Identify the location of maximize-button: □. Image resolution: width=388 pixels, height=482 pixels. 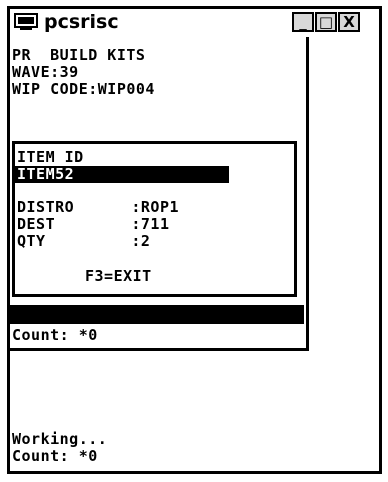
(326, 22).